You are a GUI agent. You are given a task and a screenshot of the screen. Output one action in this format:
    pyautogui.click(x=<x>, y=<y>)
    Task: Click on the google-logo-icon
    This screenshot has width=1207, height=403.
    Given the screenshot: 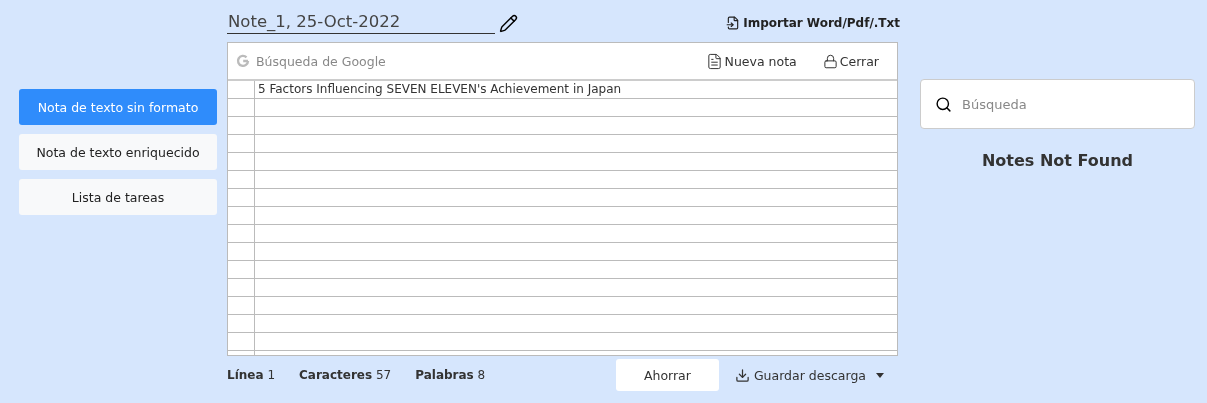 What is the action you would take?
    pyautogui.click(x=243, y=61)
    